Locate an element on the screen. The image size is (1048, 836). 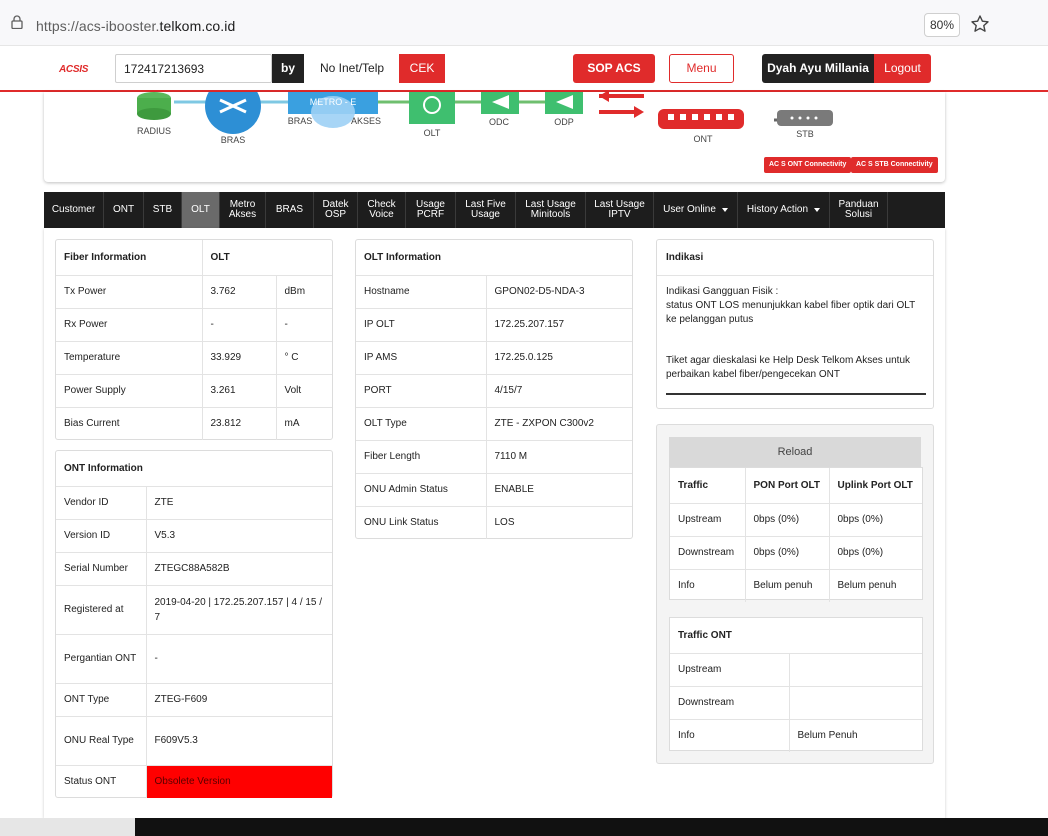
fiber-row-label: Tx Power is located at coordinates (129, 291).